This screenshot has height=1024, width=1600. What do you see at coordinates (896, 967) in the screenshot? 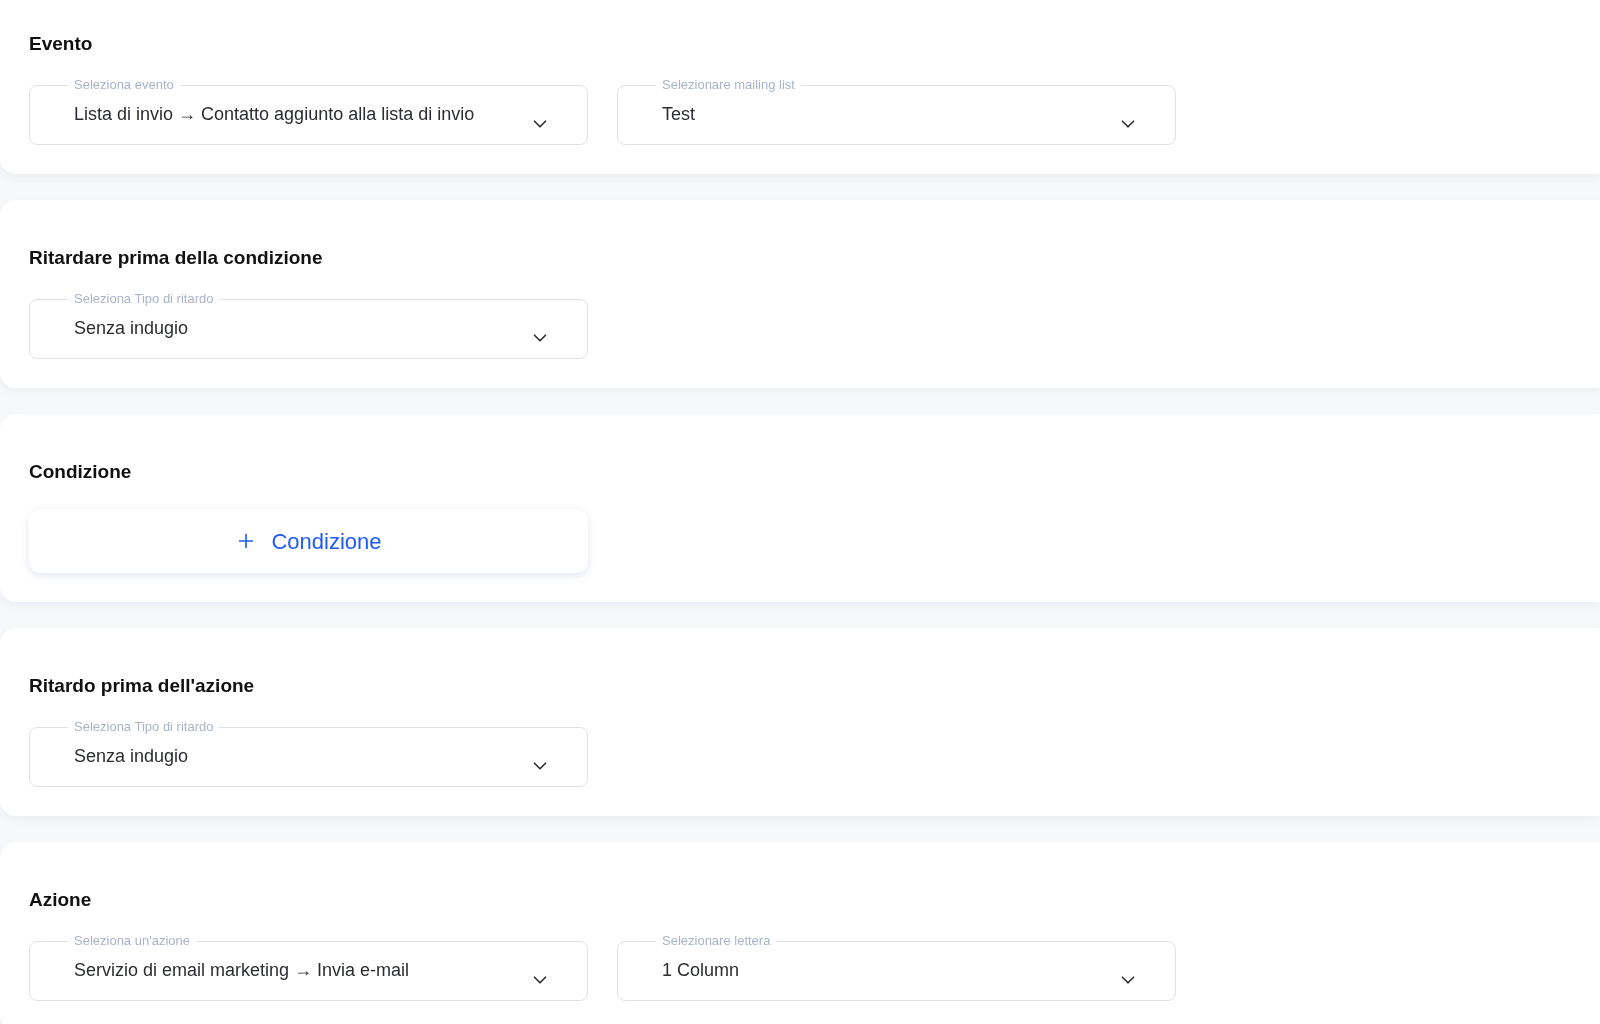
I see `select-field: Selezionare lettera 1 Column` at bounding box center [896, 967].